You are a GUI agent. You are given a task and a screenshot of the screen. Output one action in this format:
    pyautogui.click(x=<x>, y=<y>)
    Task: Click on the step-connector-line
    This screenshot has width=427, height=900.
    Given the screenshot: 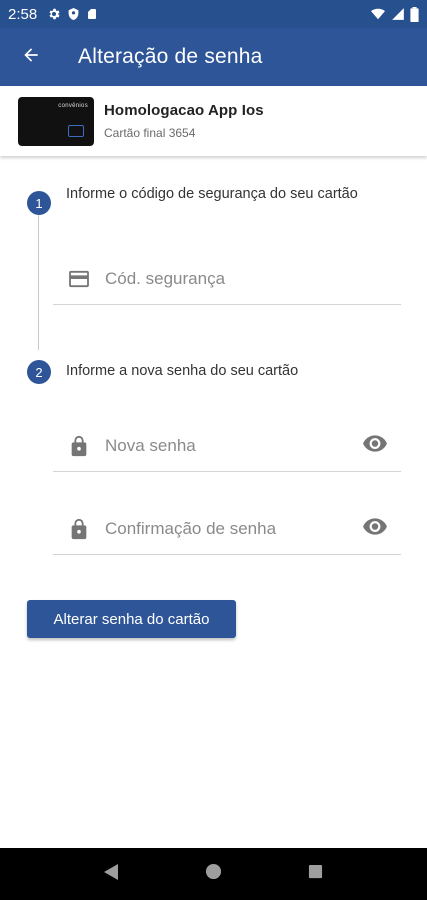 What is the action you would take?
    pyautogui.click(x=38, y=282)
    